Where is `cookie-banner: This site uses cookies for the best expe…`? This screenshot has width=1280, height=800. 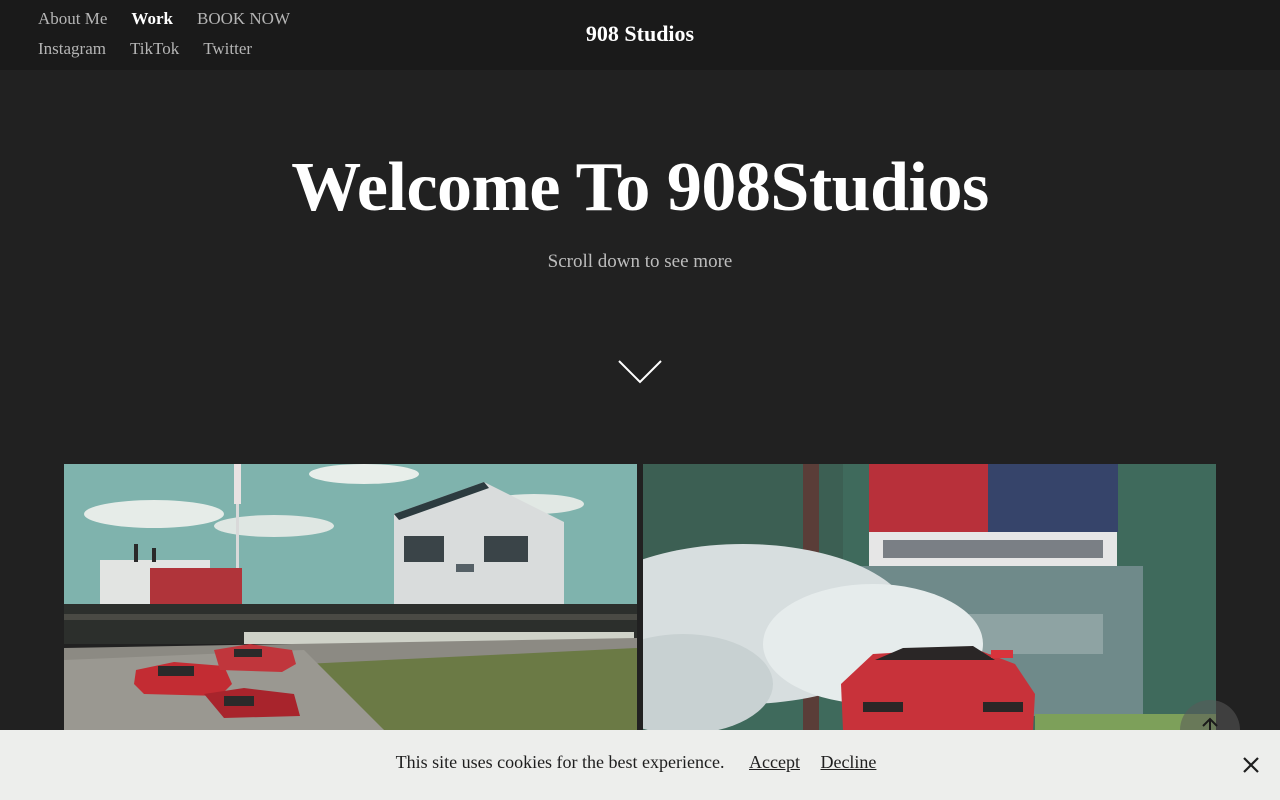 cookie-banner: This site uses cookies for the best expe… is located at coordinates (640, 765).